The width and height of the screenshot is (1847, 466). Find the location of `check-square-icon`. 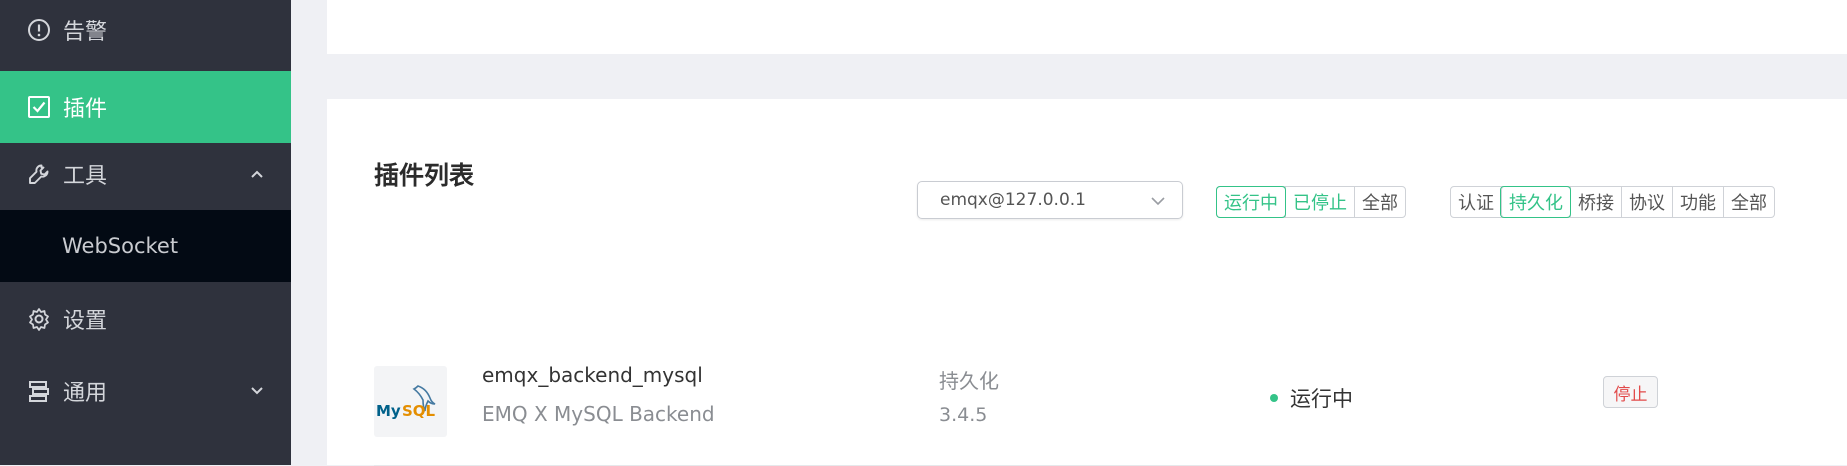

check-square-icon is located at coordinates (39, 107).